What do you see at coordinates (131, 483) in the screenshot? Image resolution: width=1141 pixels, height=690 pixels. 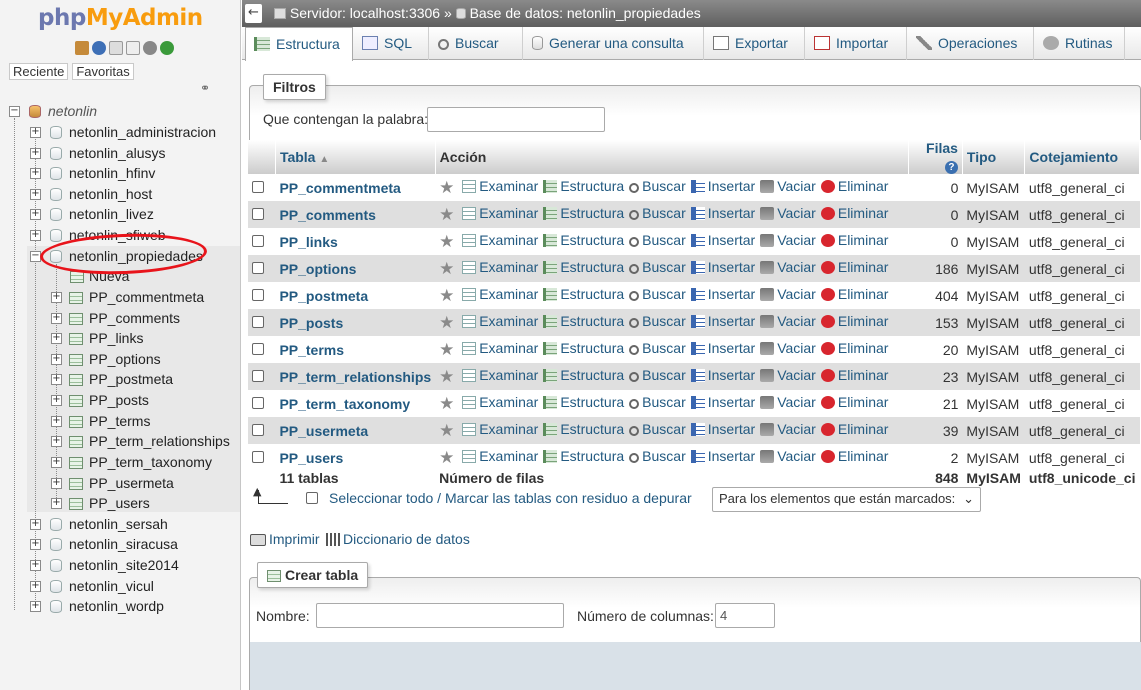 I see `nav-table-item: PP_usermeta` at bounding box center [131, 483].